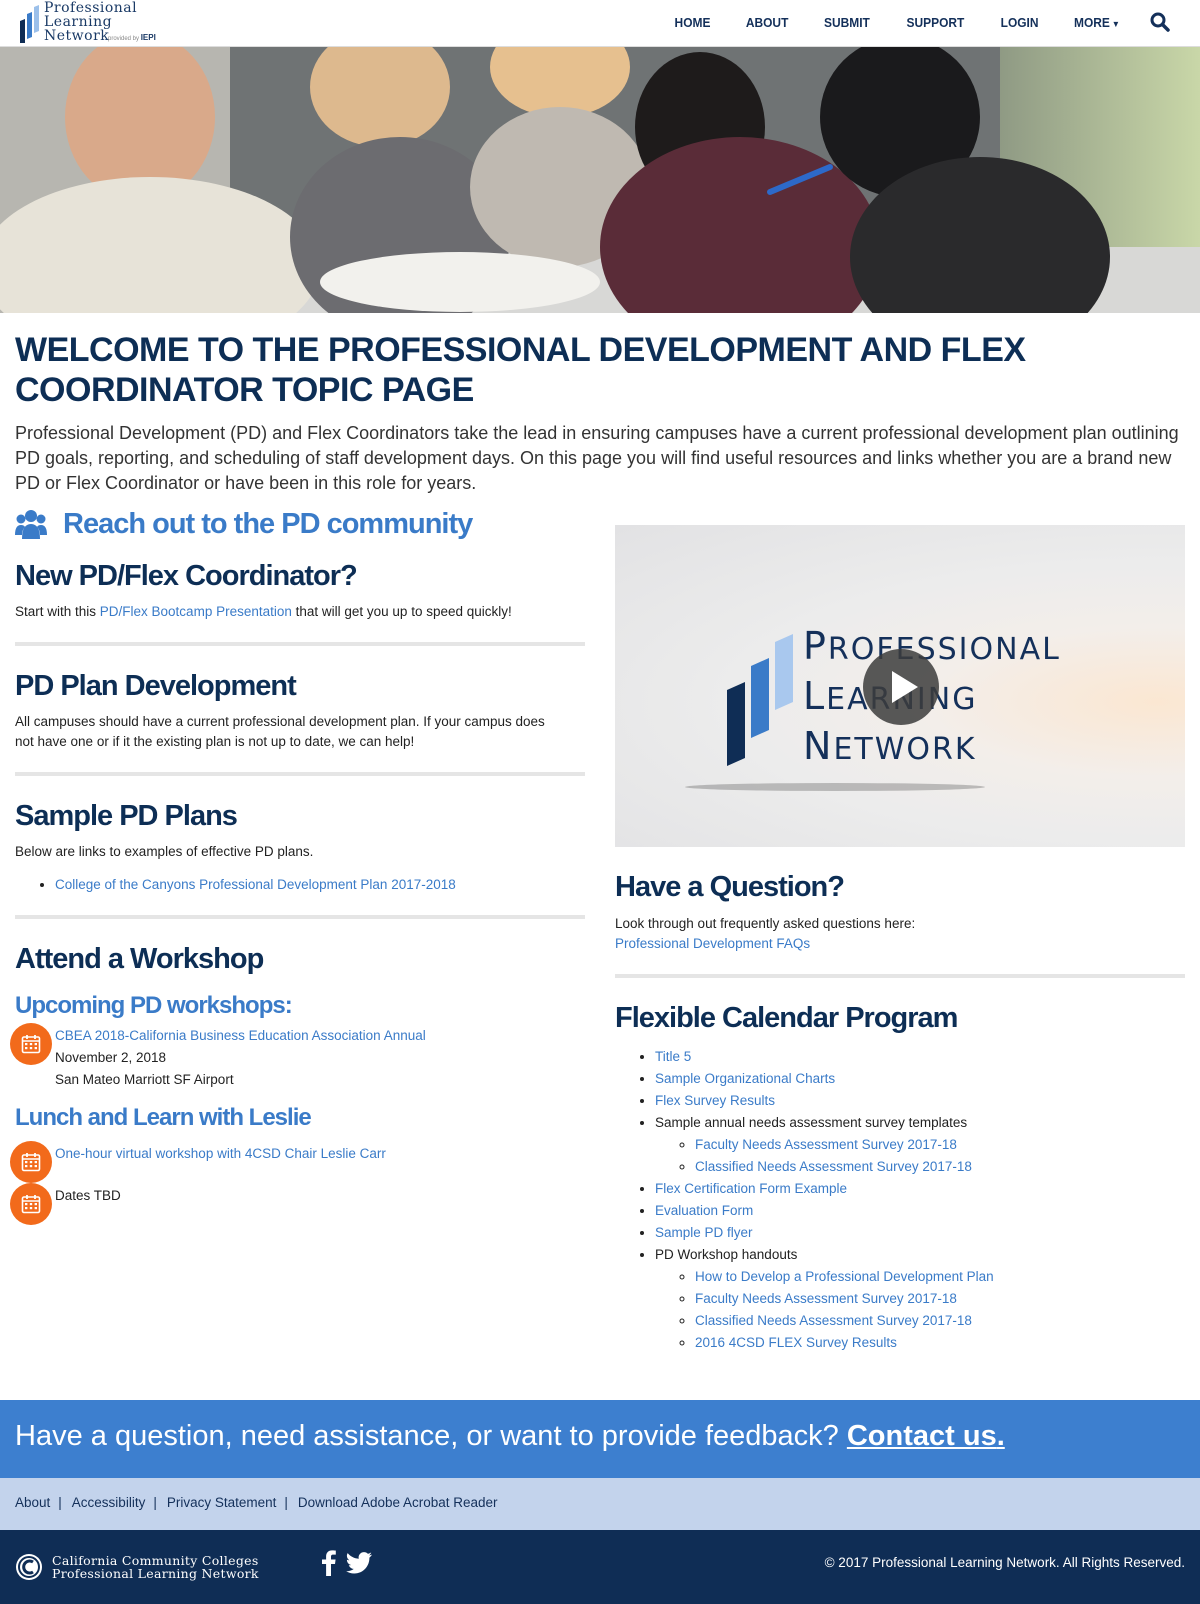 This screenshot has width=1200, height=1604. What do you see at coordinates (32, 1502) in the screenshot?
I see `footer-about-link: About` at bounding box center [32, 1502].